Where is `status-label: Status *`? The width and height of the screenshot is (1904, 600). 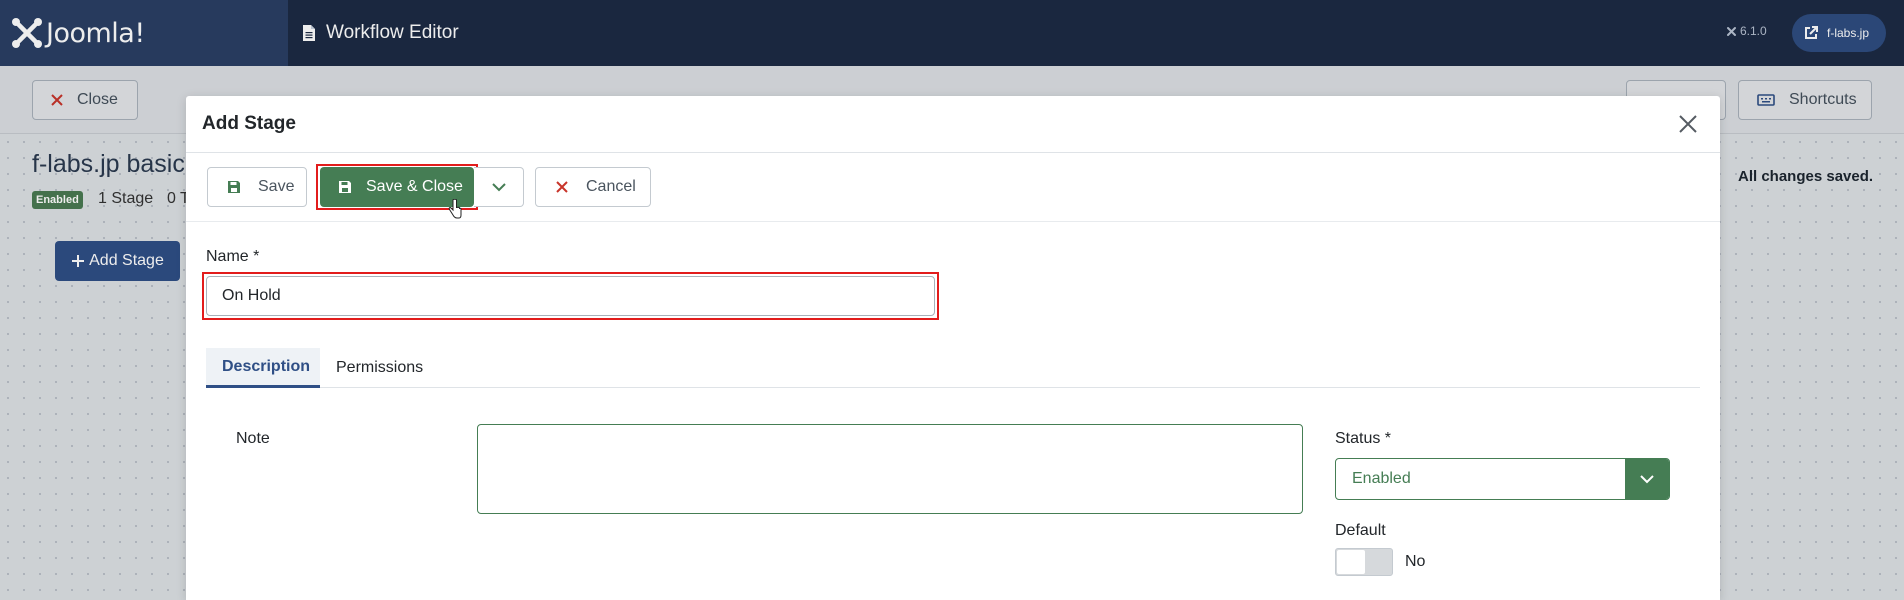
status-label: Status * is located at coordinates (1363, 438).